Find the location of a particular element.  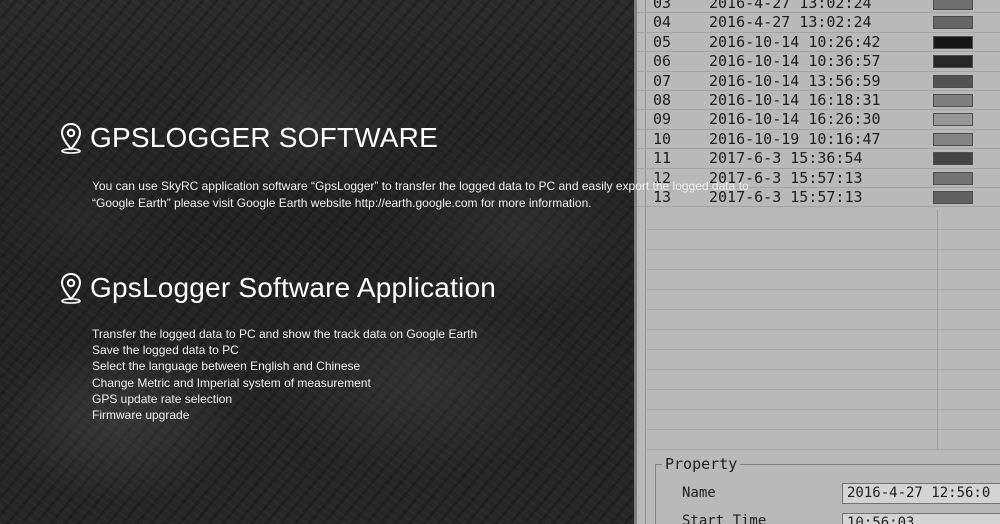

row-datetime: 2016-10-14 13:56:59 is located at coordinates (795, 80).